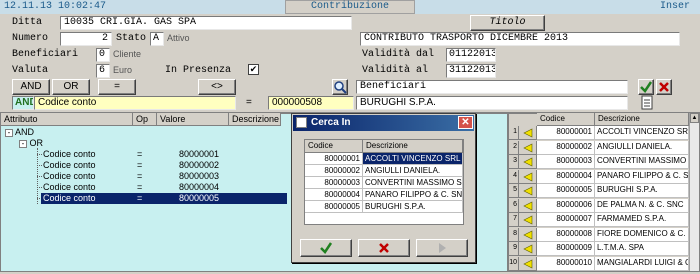 Image resolution: width=700 pixels, height=274 pixels. Describe the element at coordinates (507, 23) in the screenshot. I see `titolo-button: Titolo` at that location.